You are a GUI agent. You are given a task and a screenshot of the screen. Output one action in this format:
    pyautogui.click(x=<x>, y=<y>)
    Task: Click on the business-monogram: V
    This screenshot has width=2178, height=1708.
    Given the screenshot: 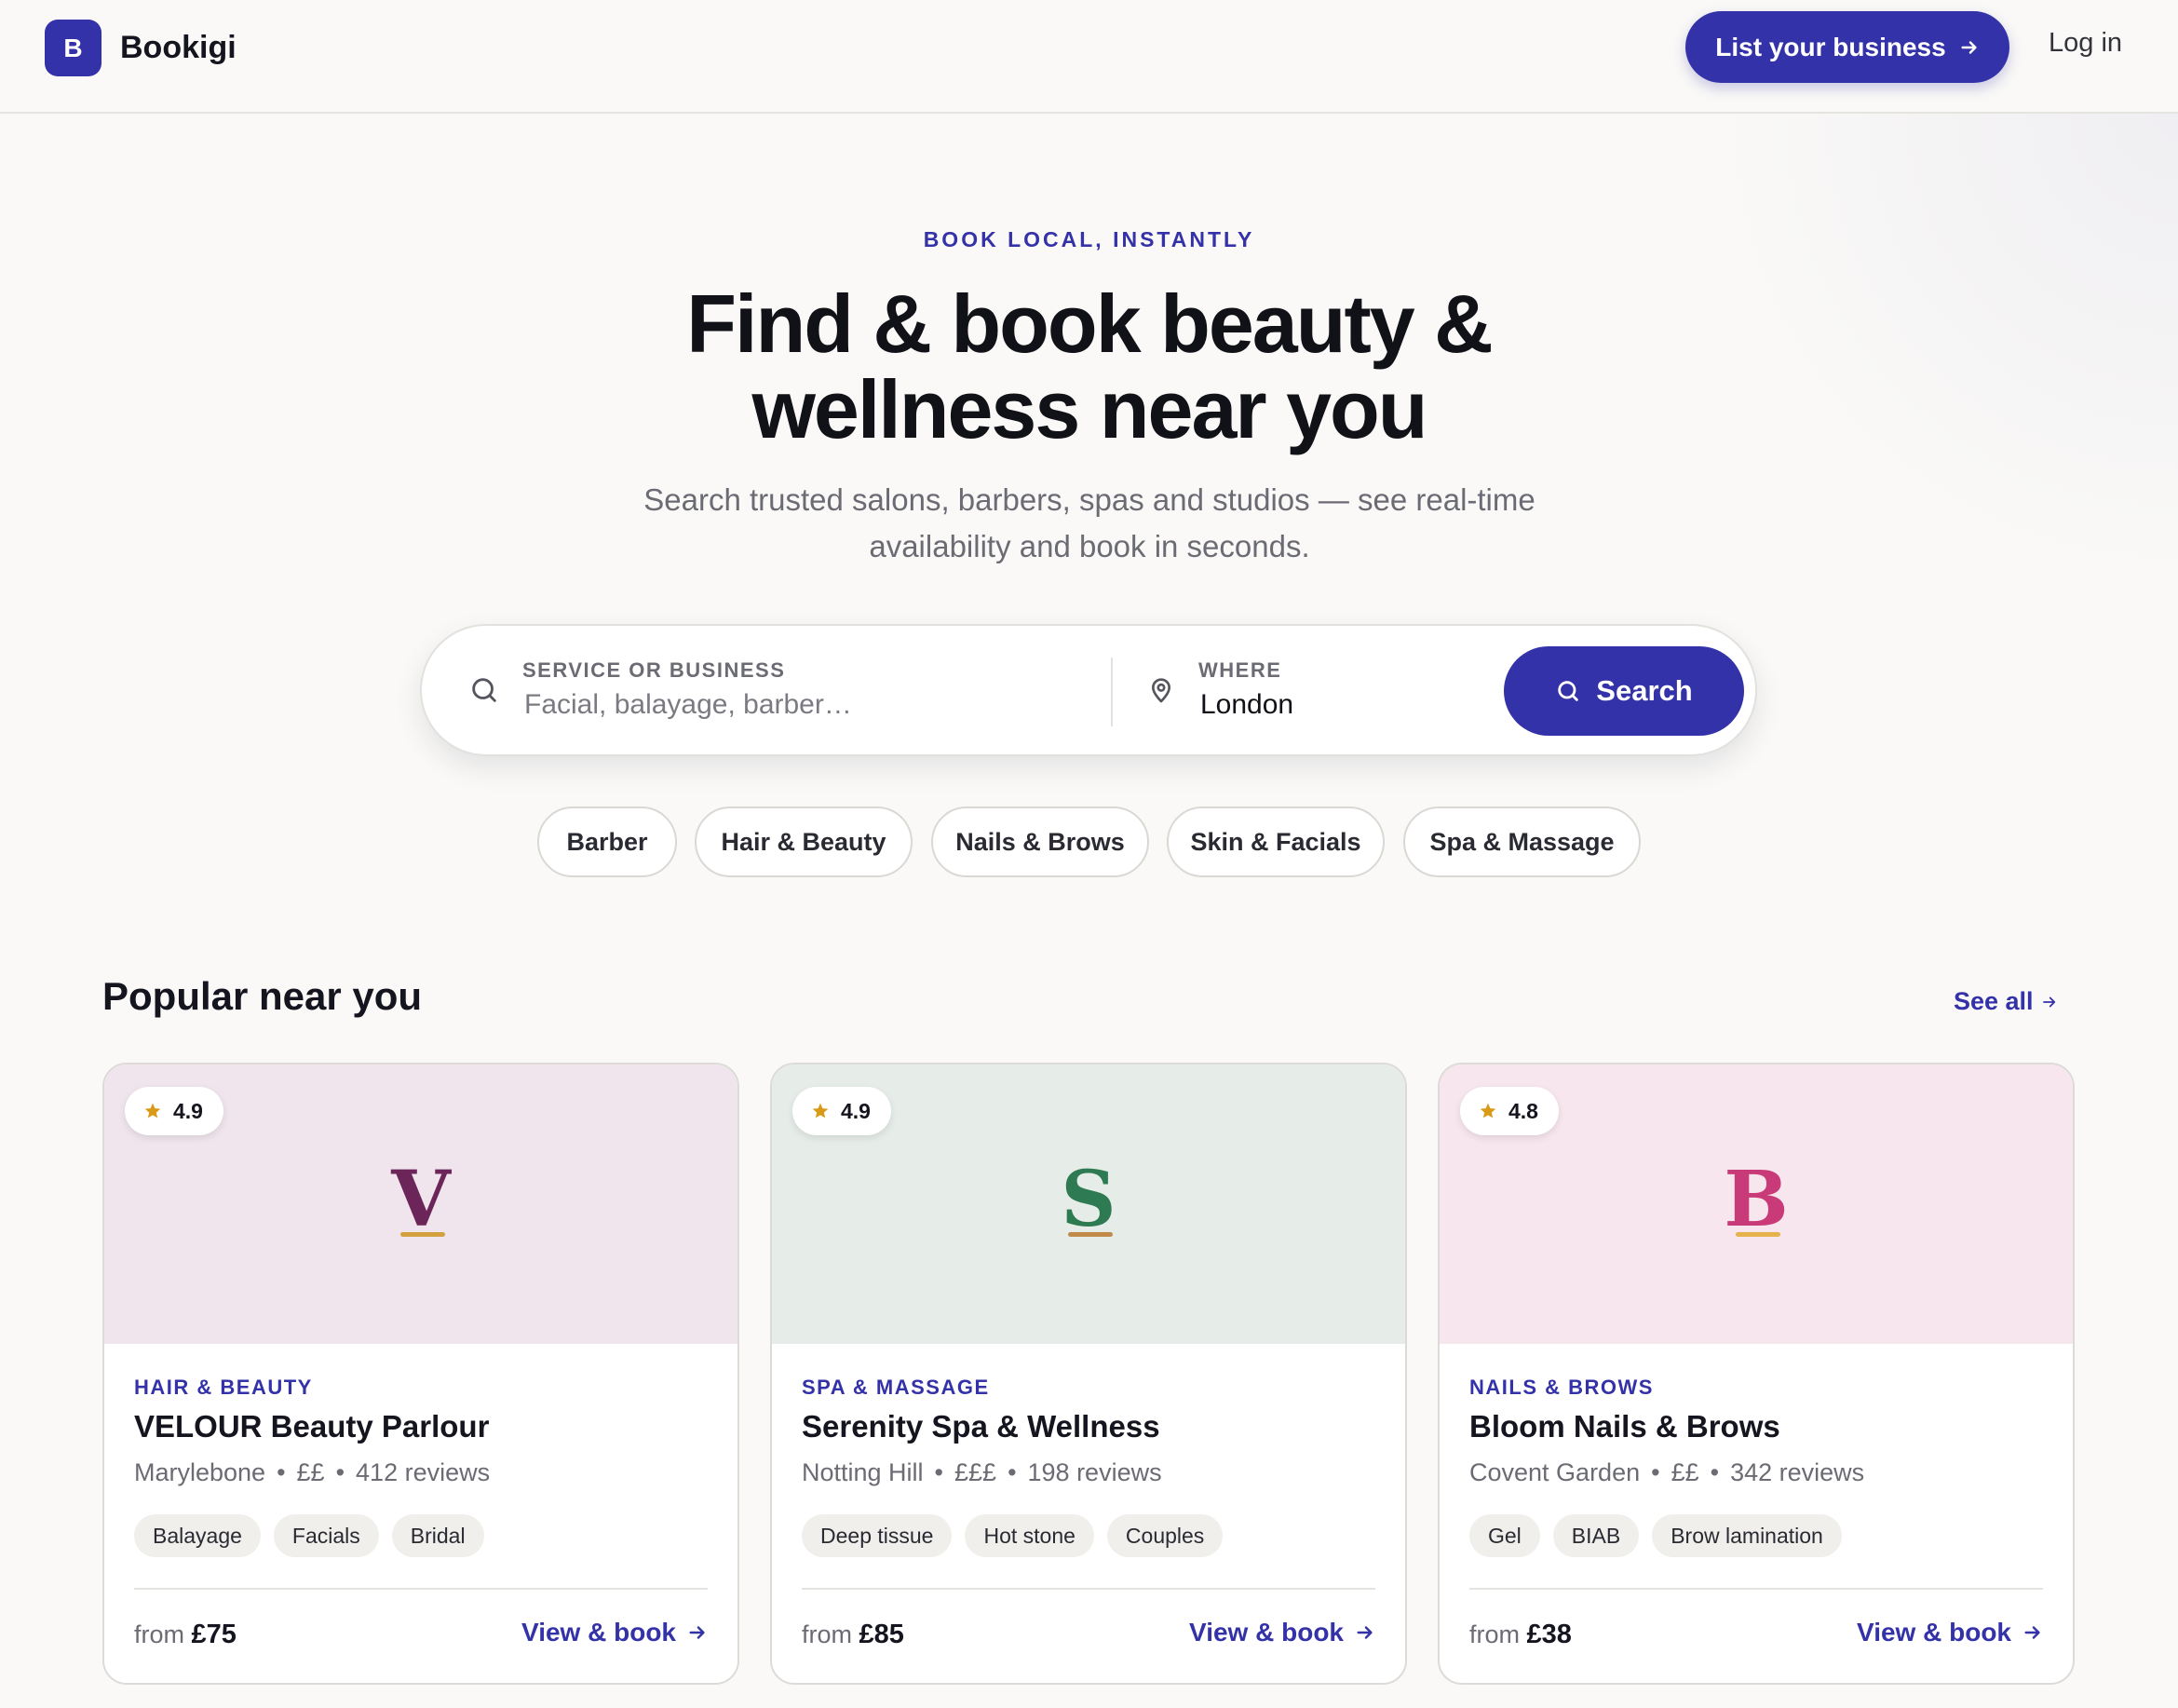 What is the action you would take?
    pyautogui.click(x=421, y=1199)
    